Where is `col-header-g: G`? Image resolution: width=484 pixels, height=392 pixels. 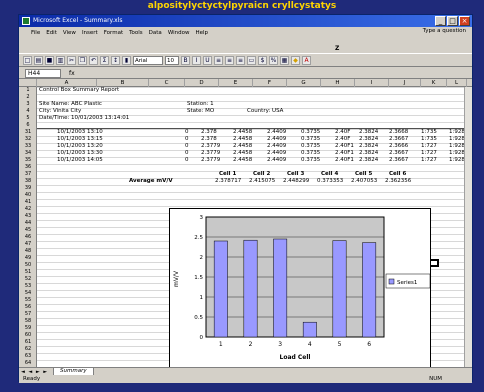
col-header-g: G is located at coordinates (304, 83).